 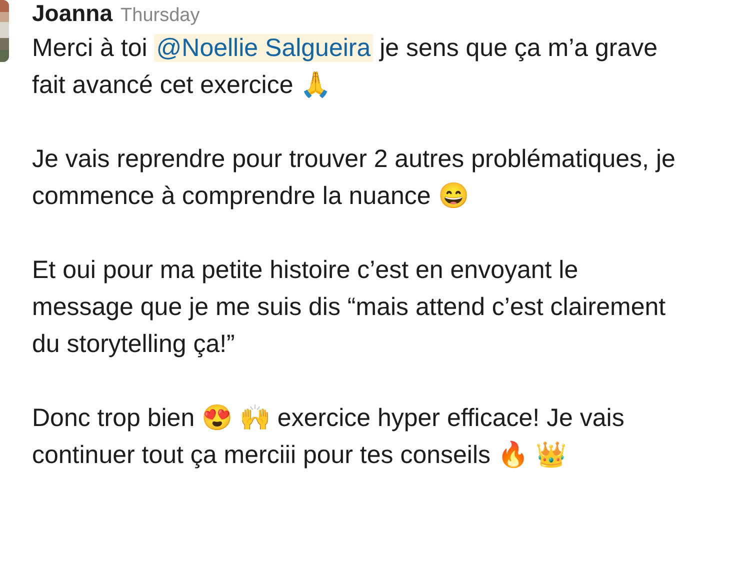 What do you see at coordinates (345, 67) in the screenshot?
I see `message-text: Merci à toi @Noellie Salgueira je sens que ça m’a grave fait avancé cet exercice 🙏` at bounding box center [345, 67].